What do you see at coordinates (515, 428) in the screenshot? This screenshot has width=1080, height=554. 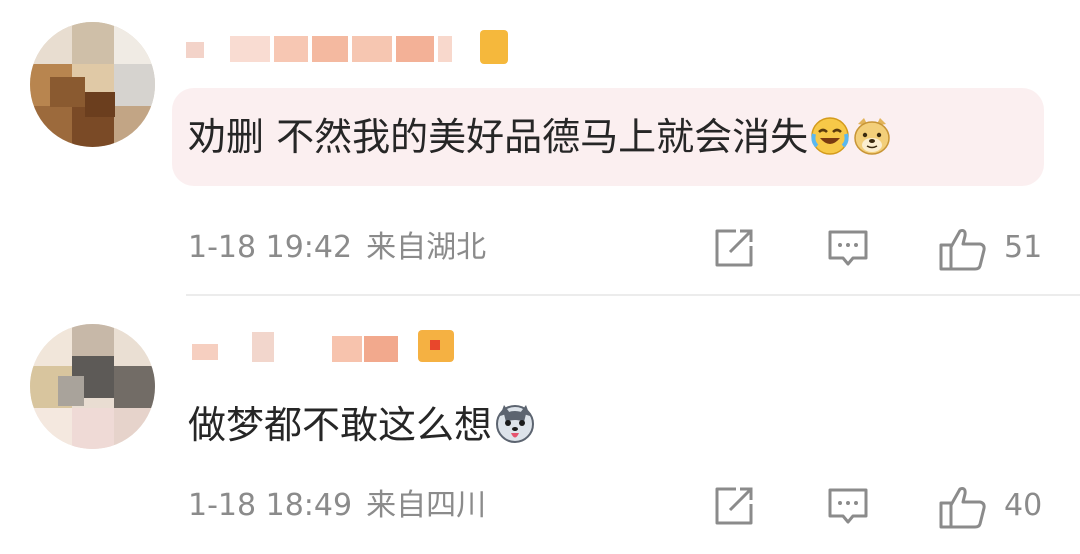 I see `husky-emoji-icon` at bounding box center [515, 428].